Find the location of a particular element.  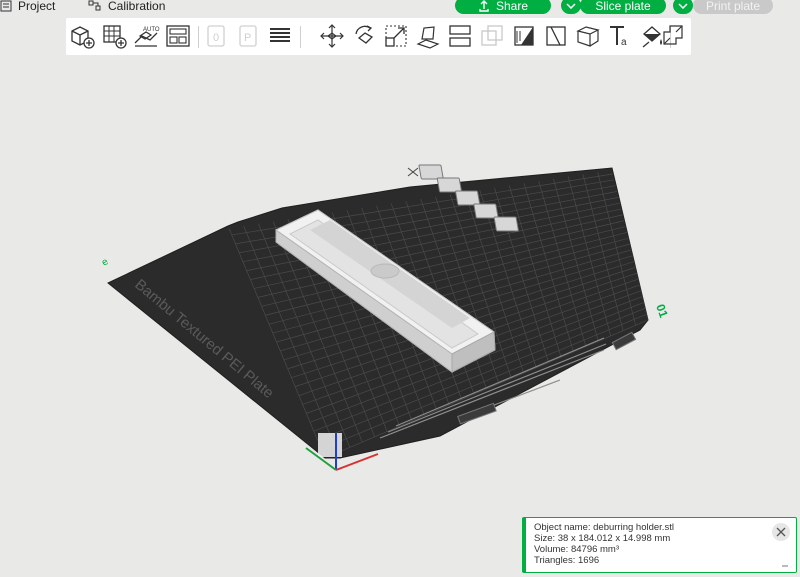

rotate-button is located at coordinates (364, 36).